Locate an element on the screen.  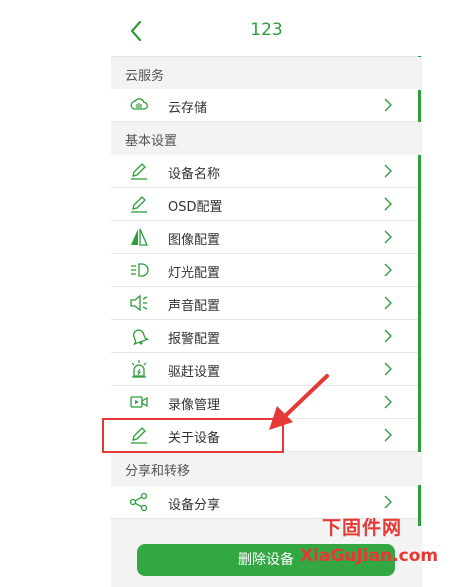
watermark-url: XiaGuJian.com is located at coordinates (369, 556).